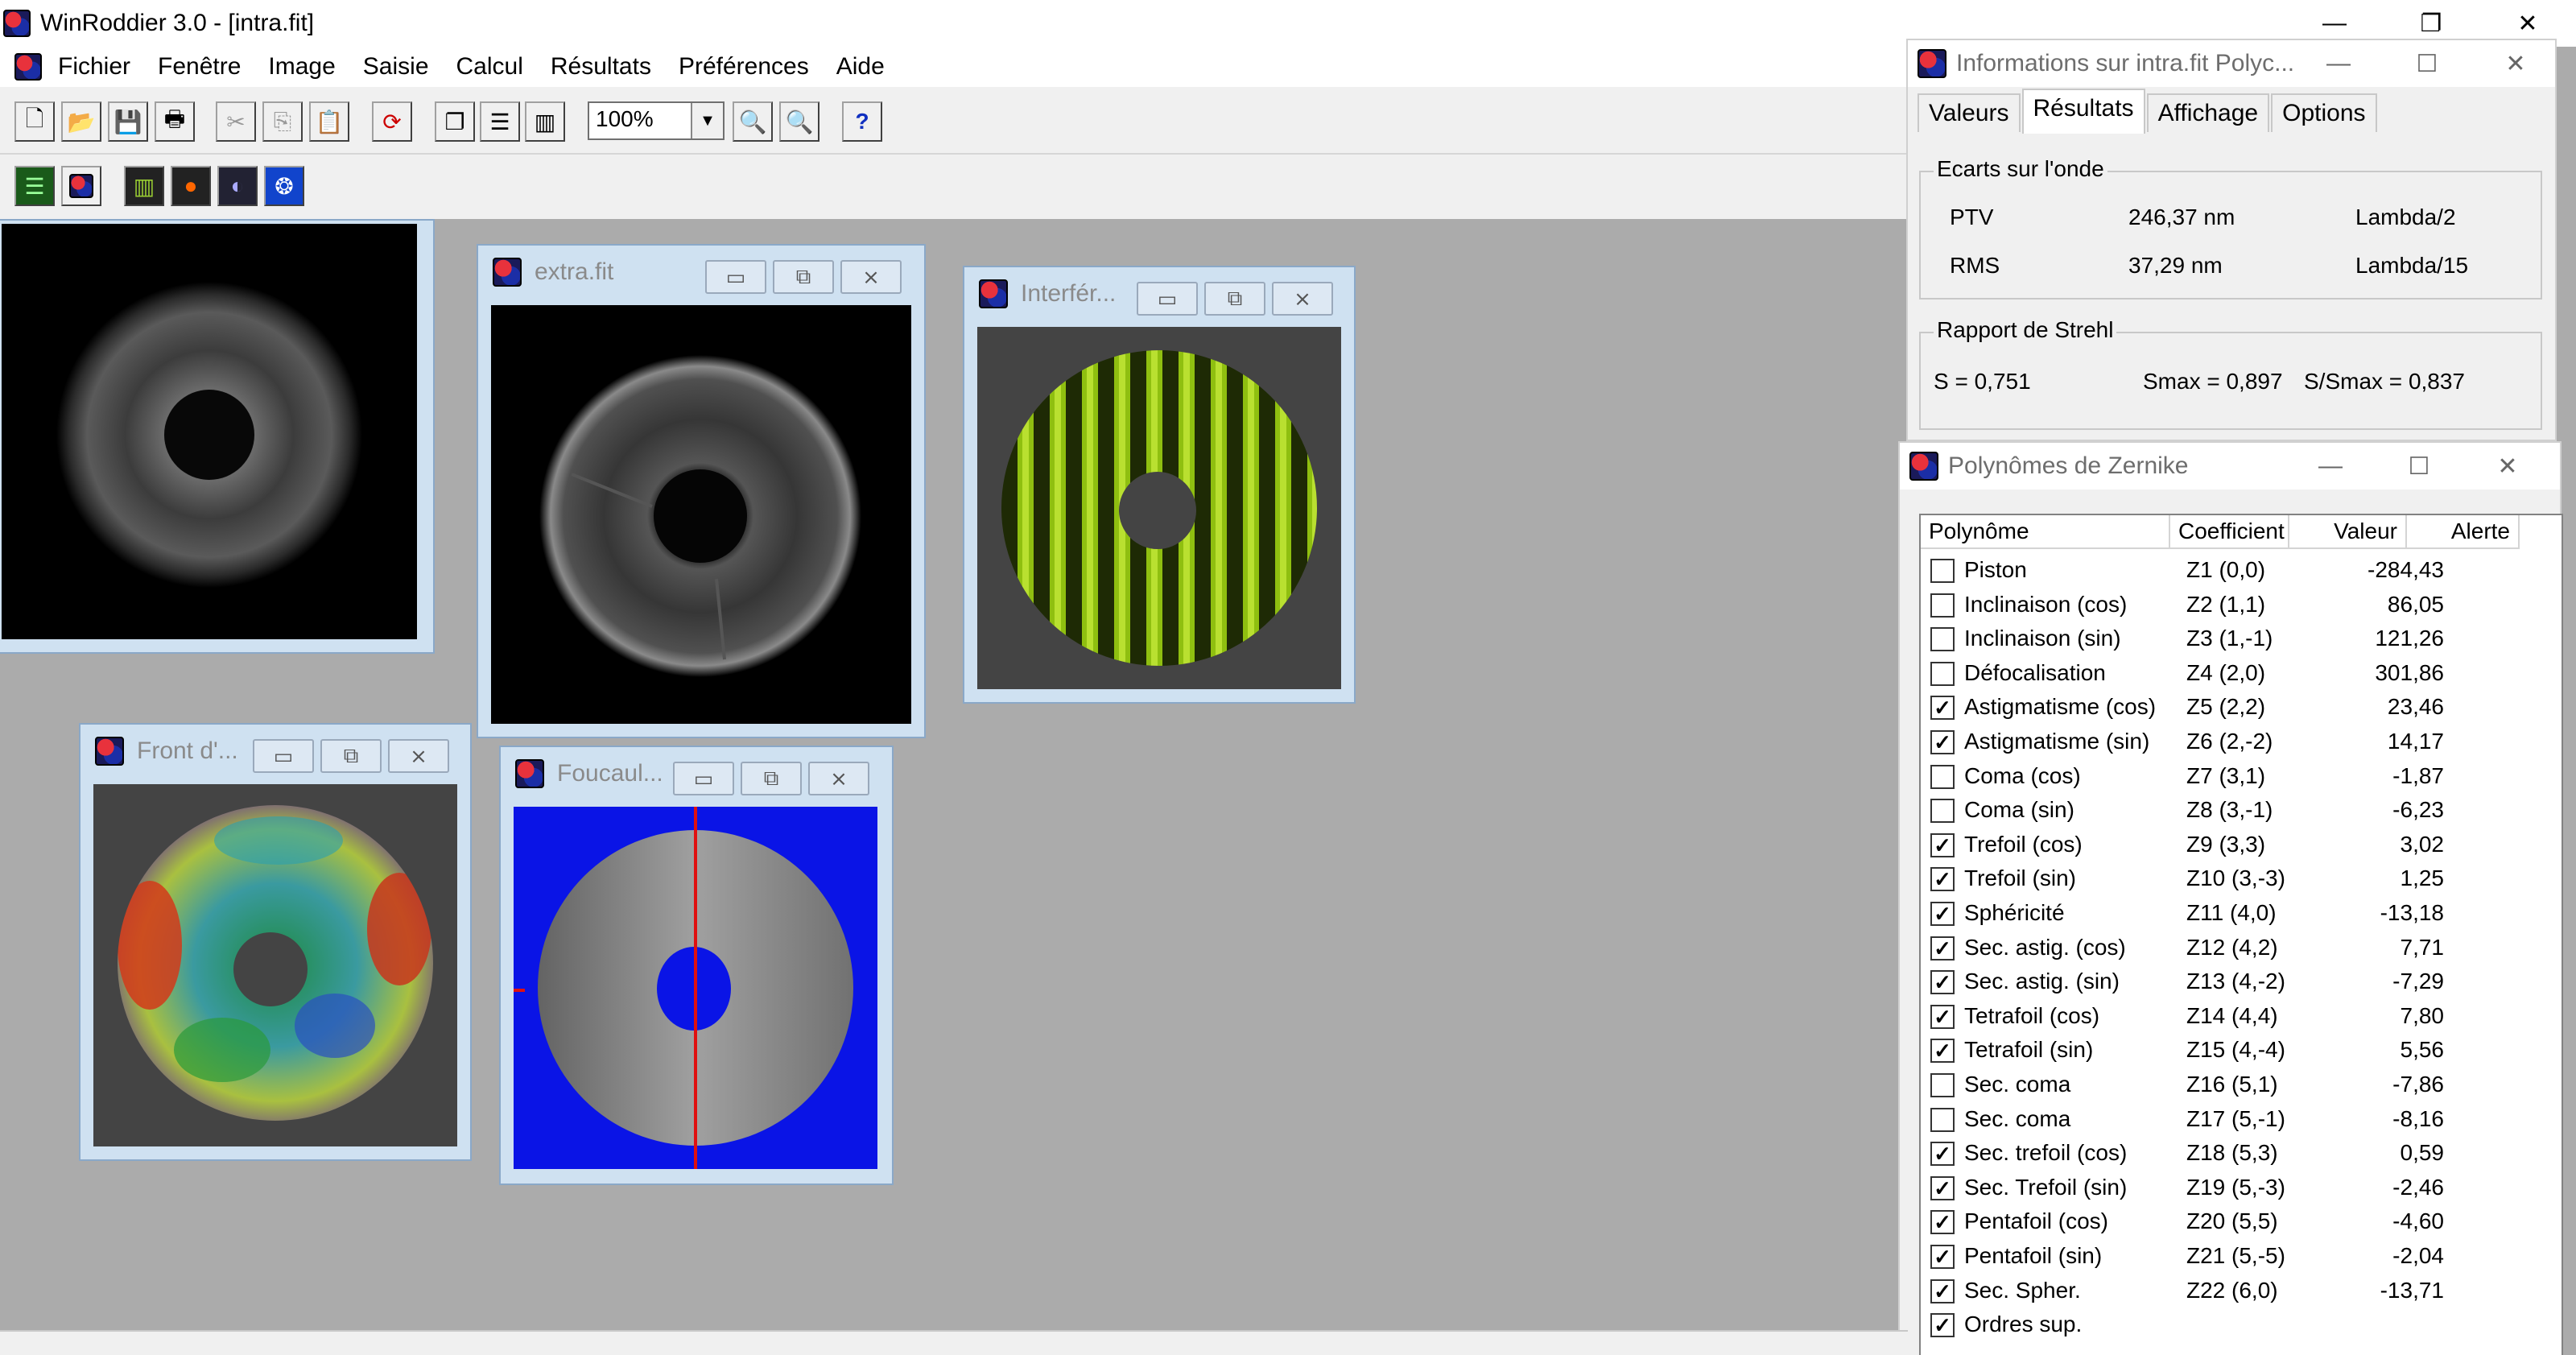 The image size is (2576, 1355). What do you see at coordinates (2248, 674) in the screenshot?
I see `table-row: Défocalisation Z4 (2,0) 301,86` at bounding box center [2248, 674].